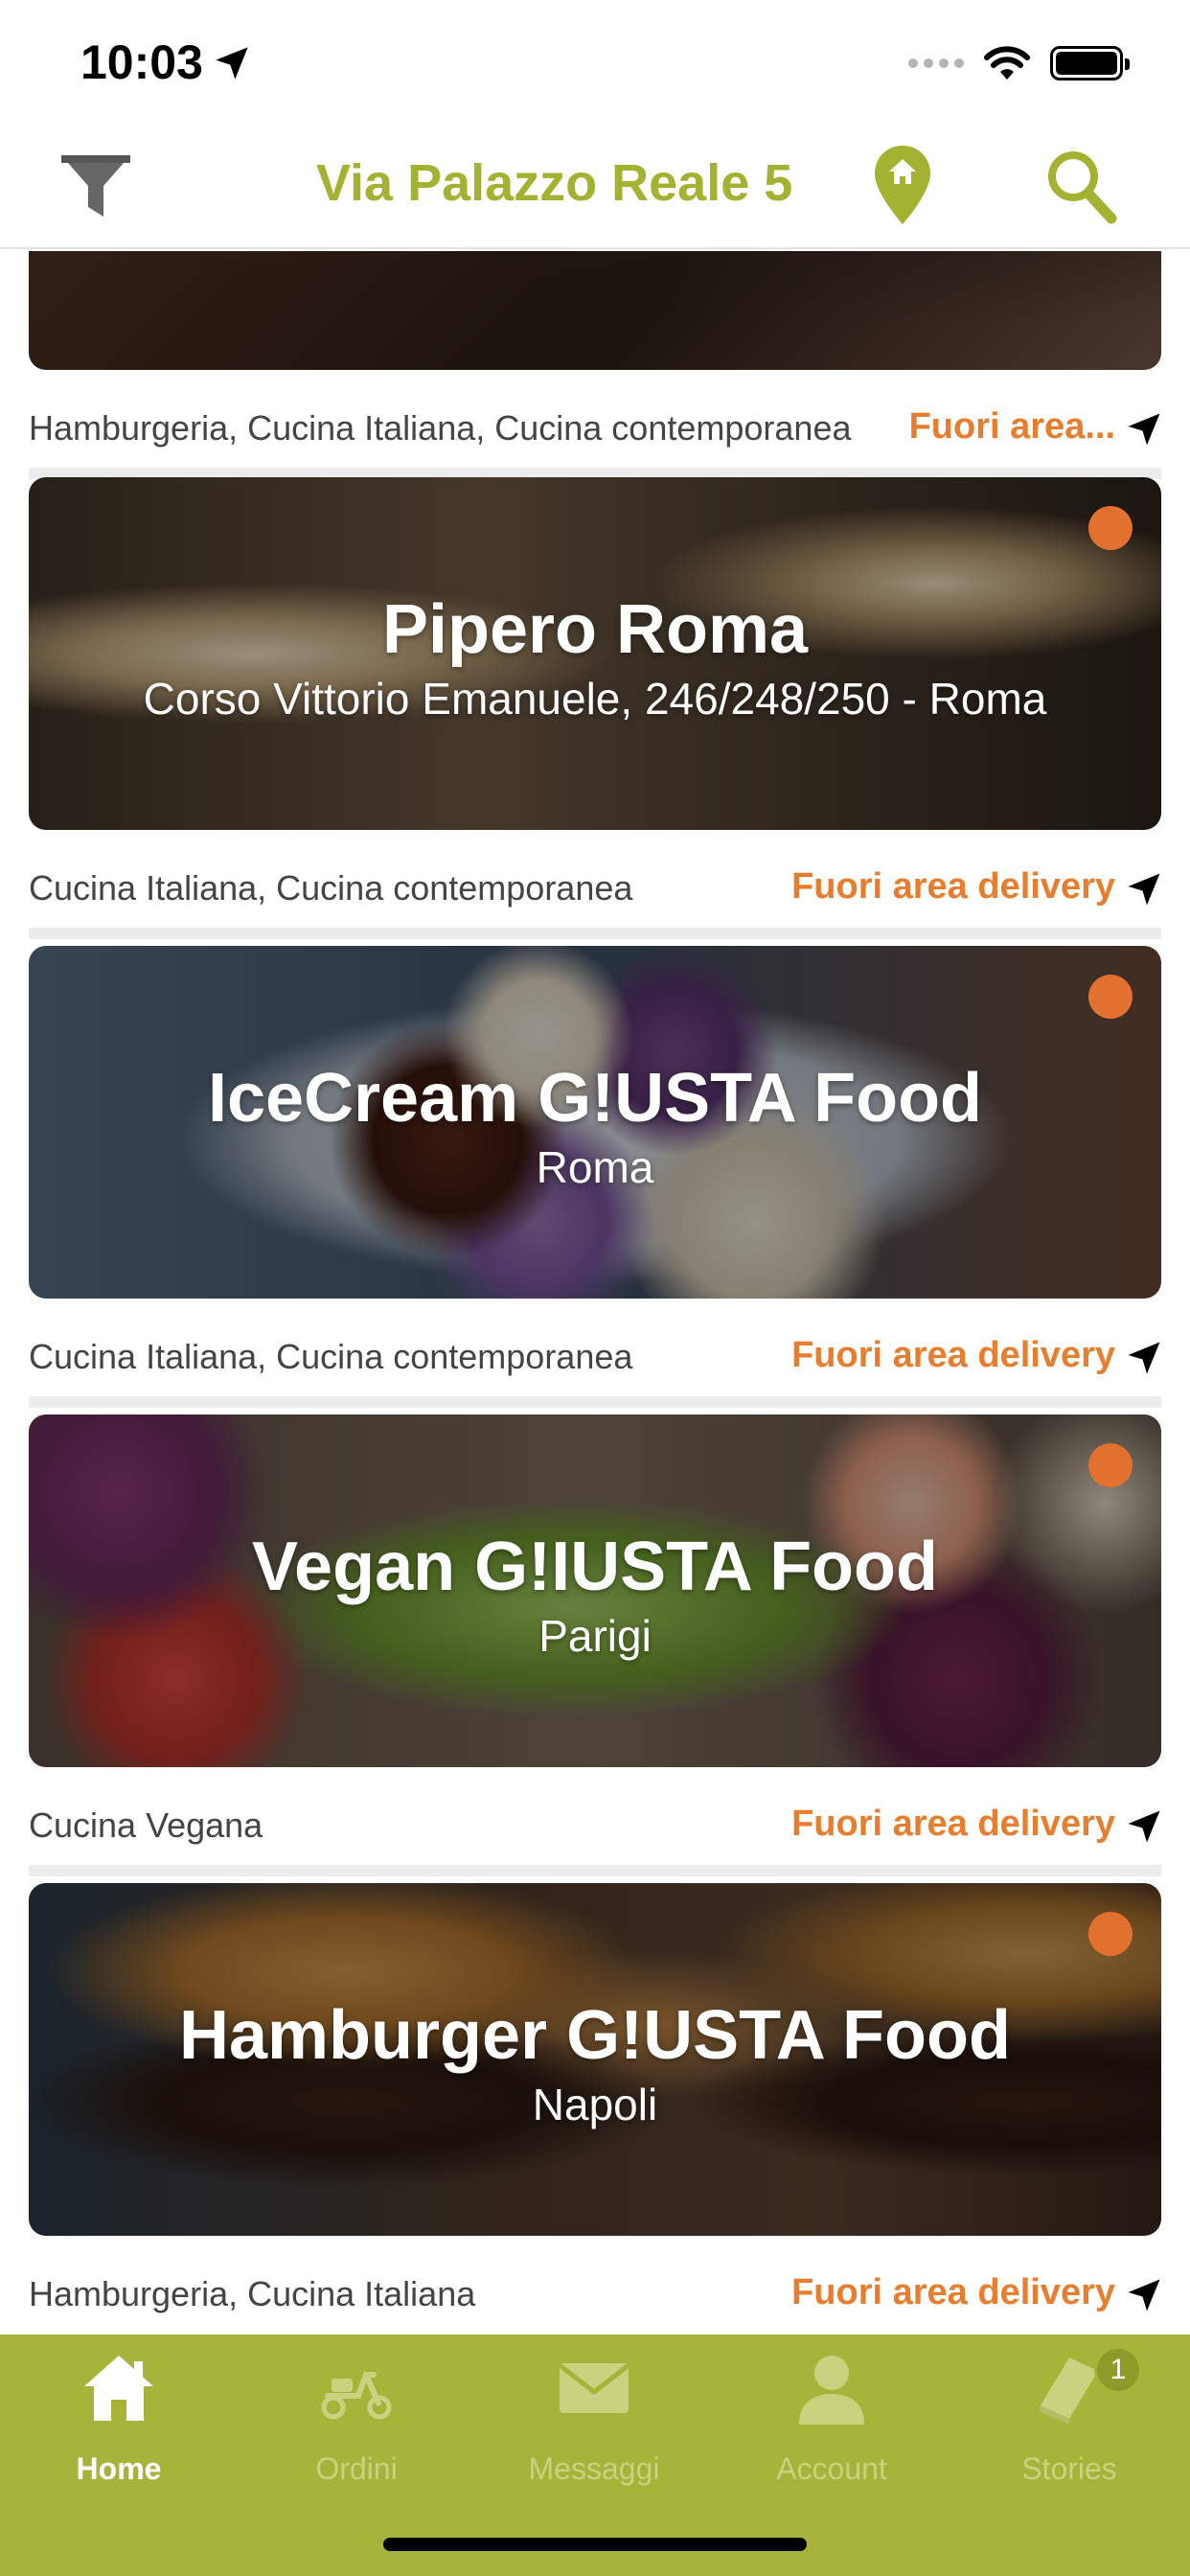  Describe the element at coordinates (594, 2388) in the screenshot. I see `envelope-icon` at that location.